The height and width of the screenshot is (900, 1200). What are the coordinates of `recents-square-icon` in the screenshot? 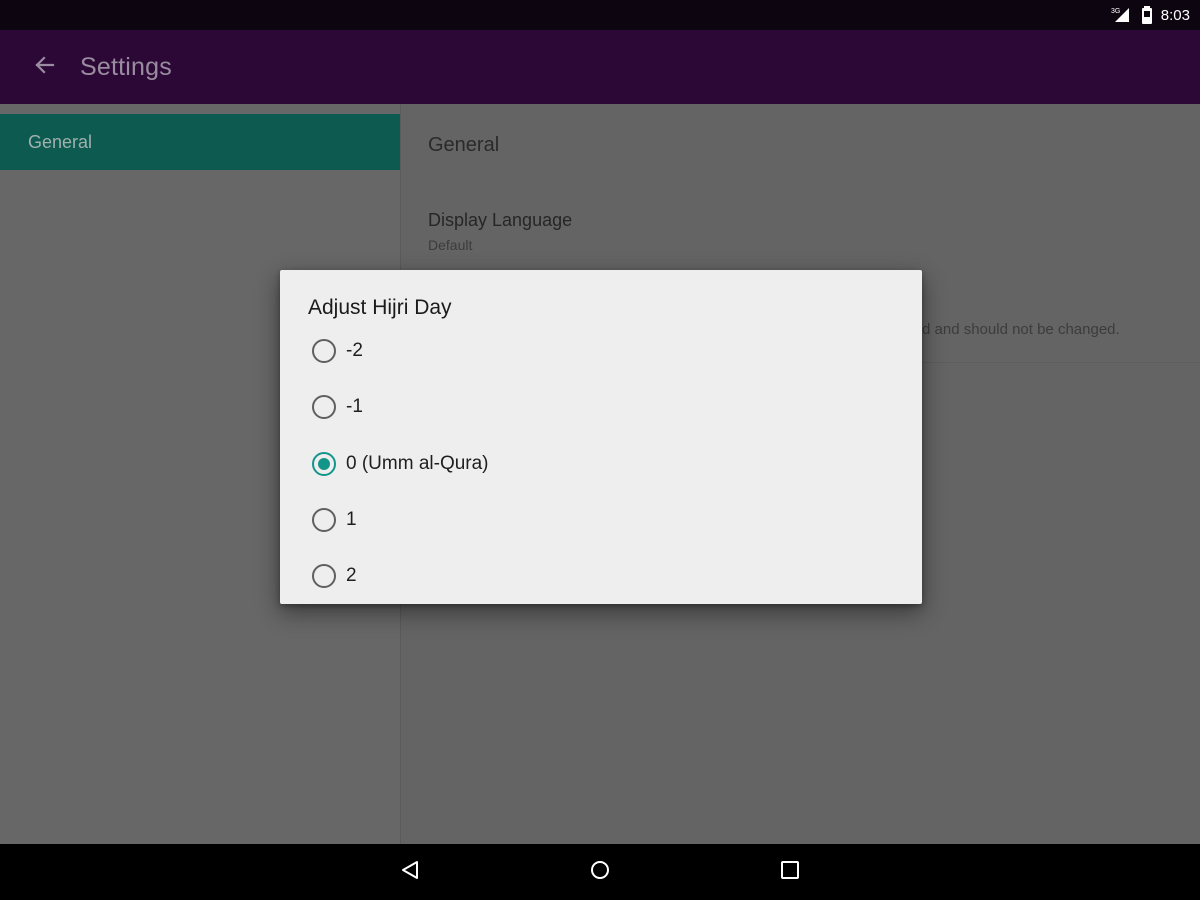 It's located at (790, 872).